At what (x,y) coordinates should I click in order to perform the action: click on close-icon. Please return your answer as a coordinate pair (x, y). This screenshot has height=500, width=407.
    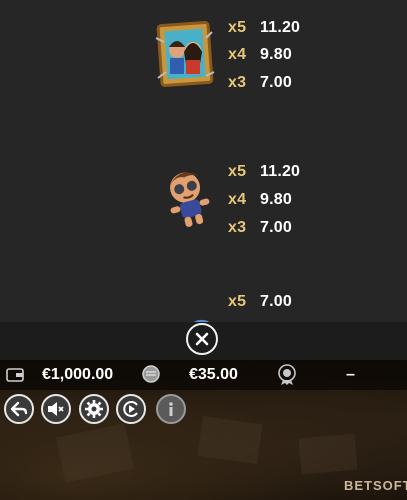
    Looking at the image, I should click on (202, 339).